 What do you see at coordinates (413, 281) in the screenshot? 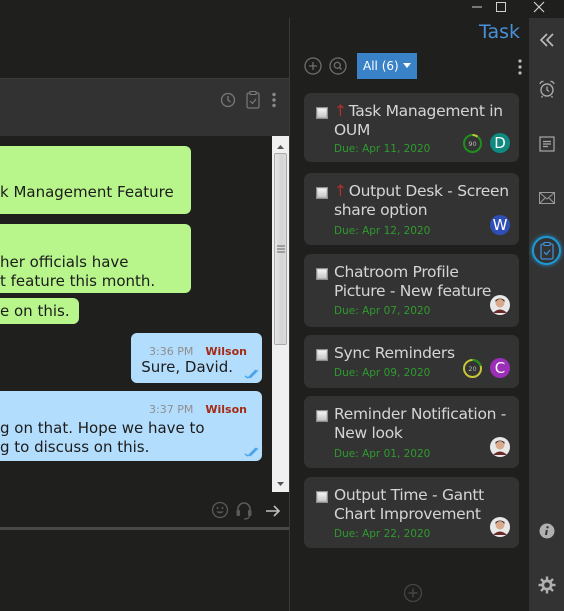
I see `task-title-text: Chatroom Profile Picture - New feature` at bounding box center [413, 281].